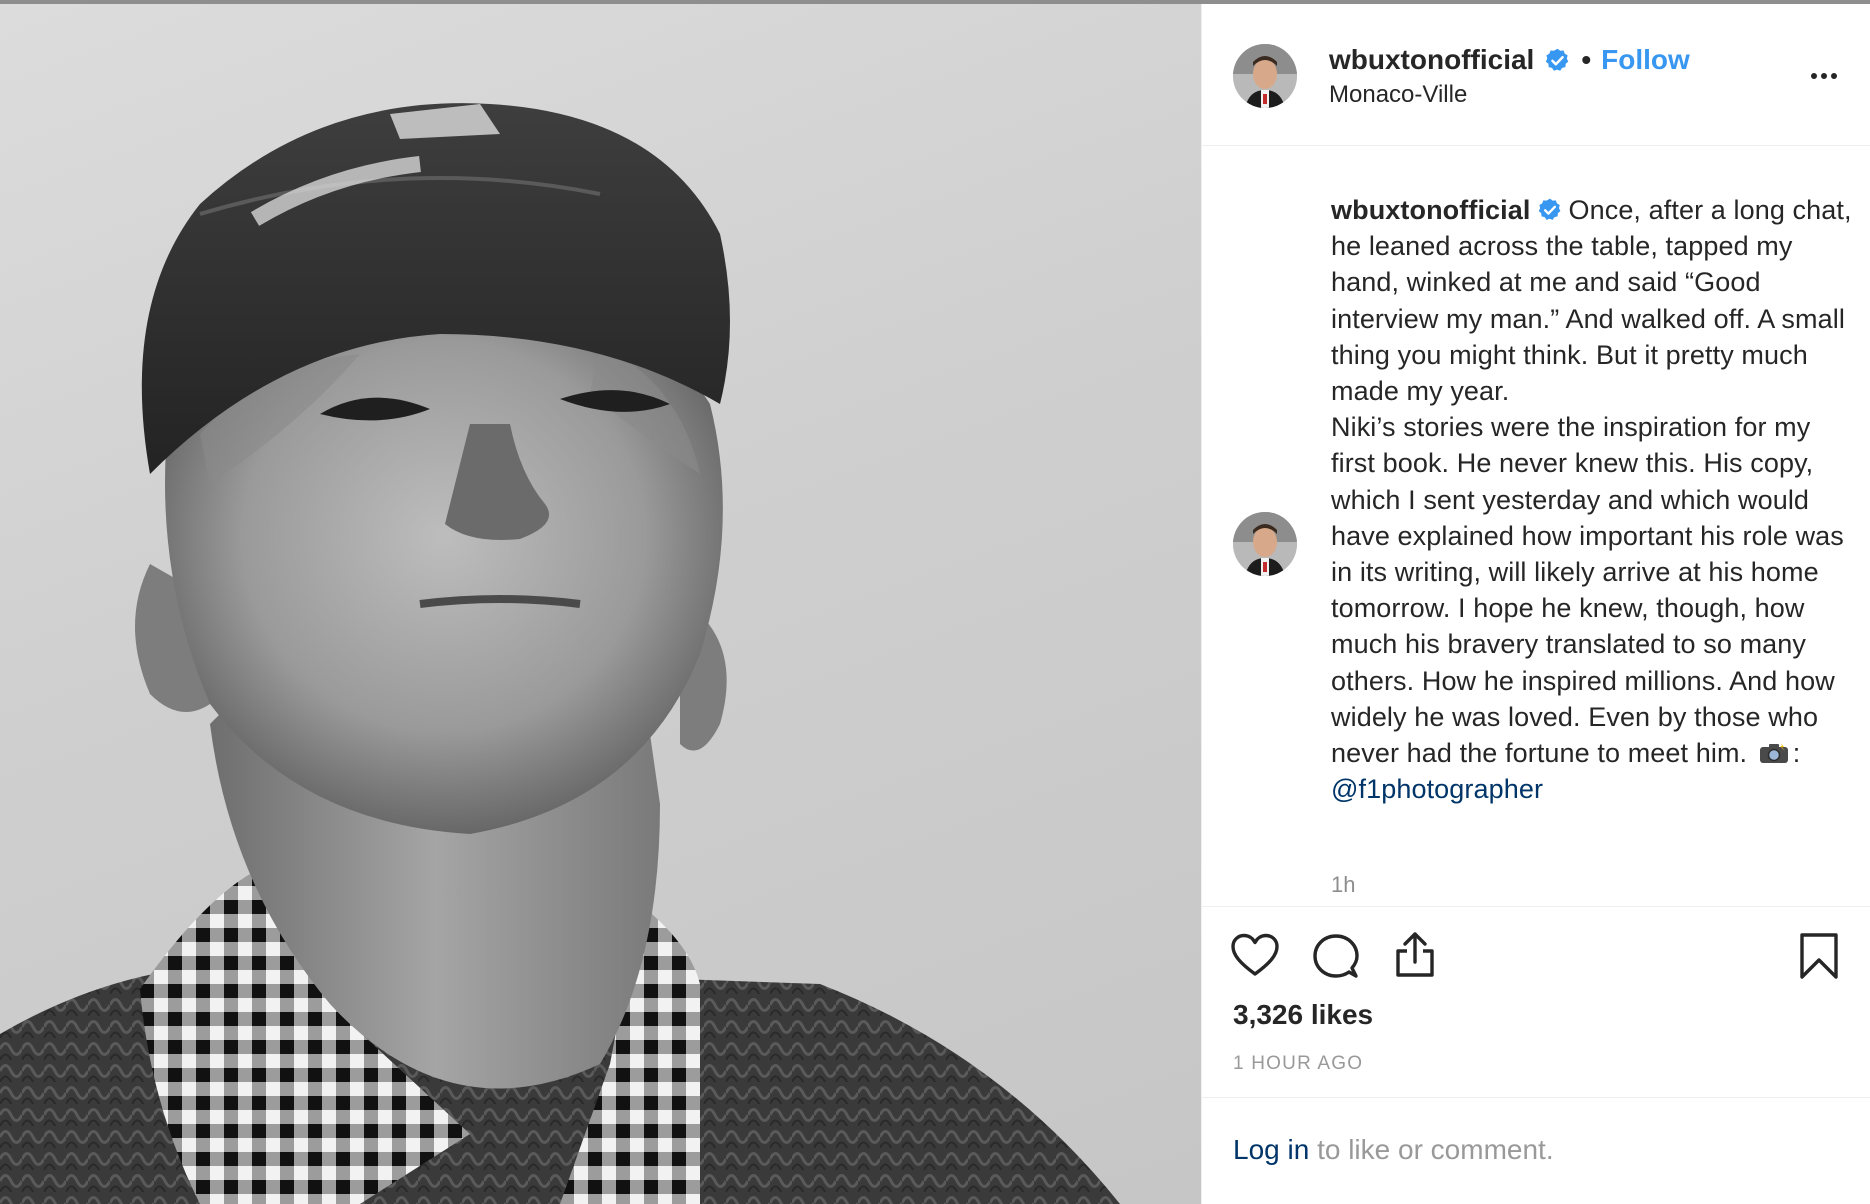 Image resolution: width=1870 pixels, height=1204 pixels. I want to click on post-header: wbuxtonofficial • Follow Monaco-Ville, so click(1536, 75).